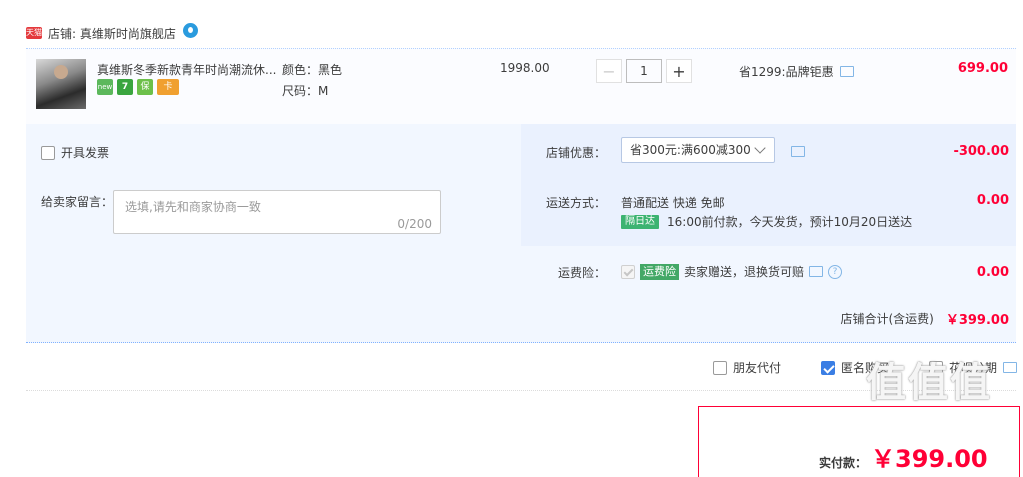  I want to click on friend-pay-option: 朋友代付, so click(747, 367).